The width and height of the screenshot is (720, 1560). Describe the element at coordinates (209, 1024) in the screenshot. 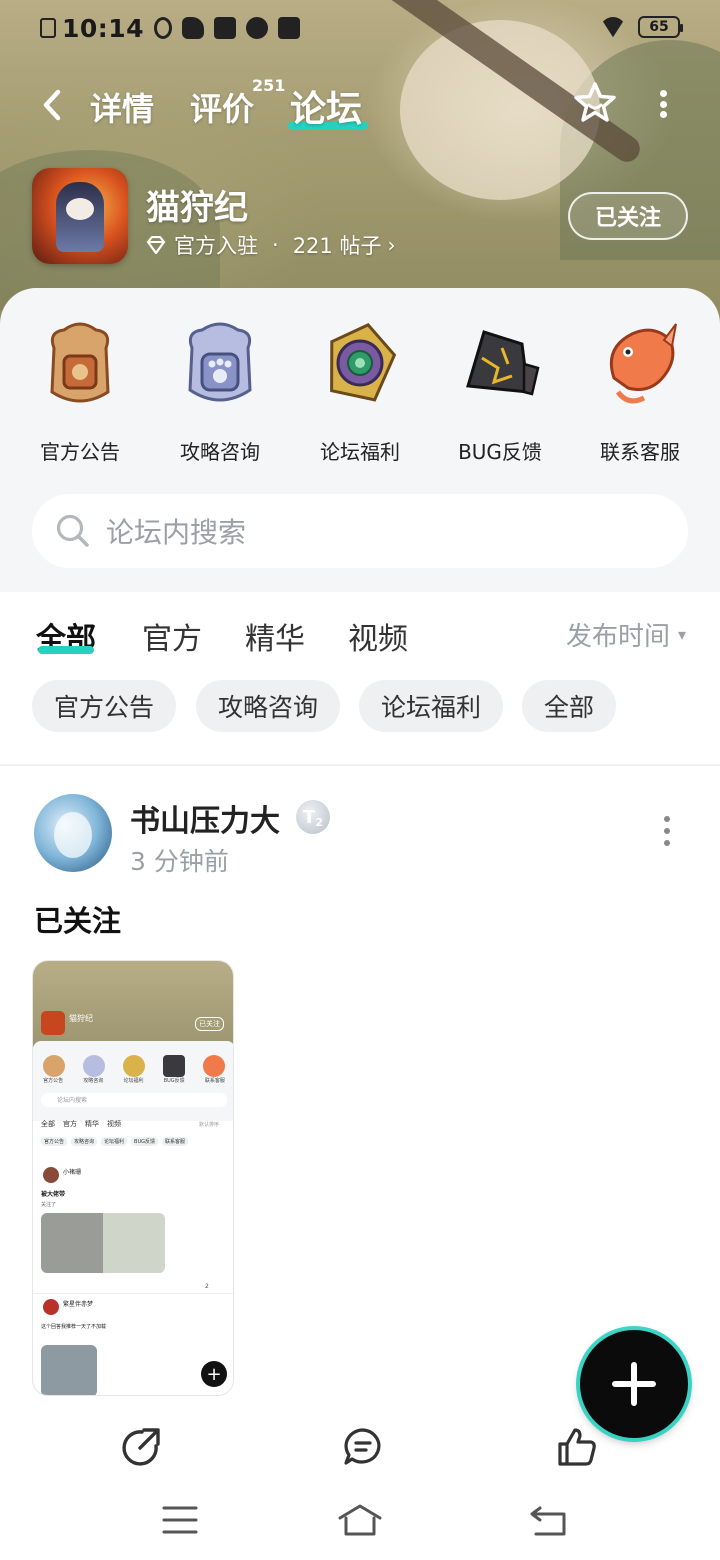

I see `thumb-follow: 已关注` at that location.